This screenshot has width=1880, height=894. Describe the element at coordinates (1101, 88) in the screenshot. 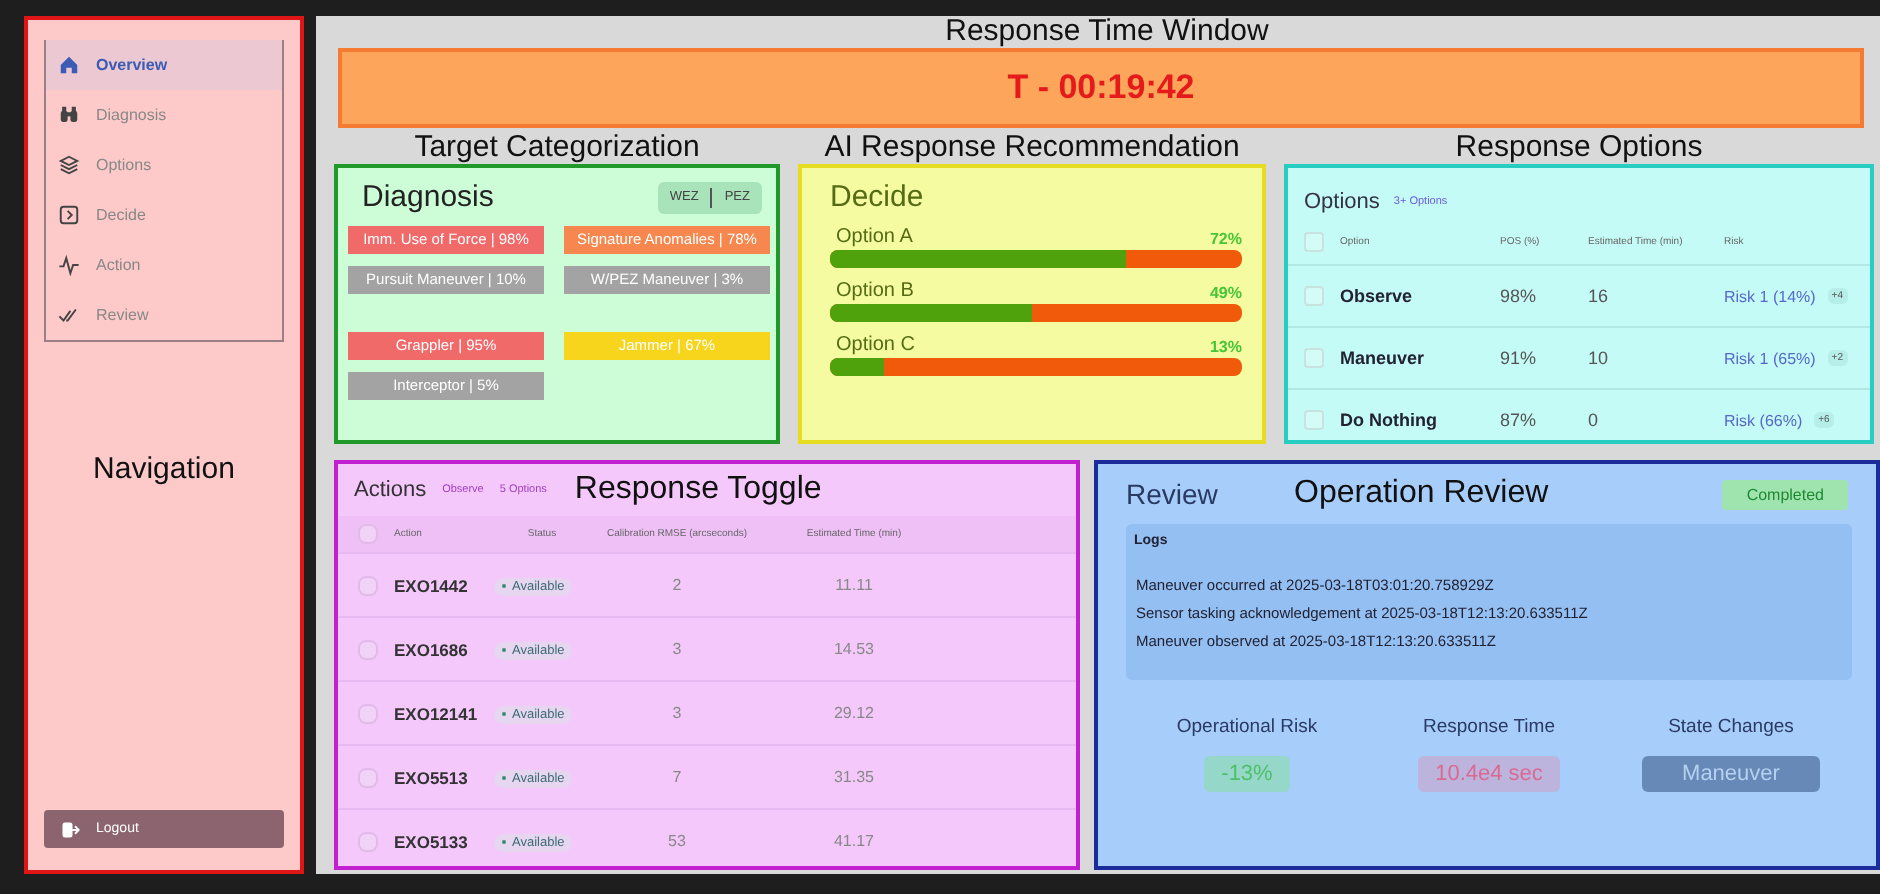

I see `countdown-timer: T - 00:19:42` at that location.